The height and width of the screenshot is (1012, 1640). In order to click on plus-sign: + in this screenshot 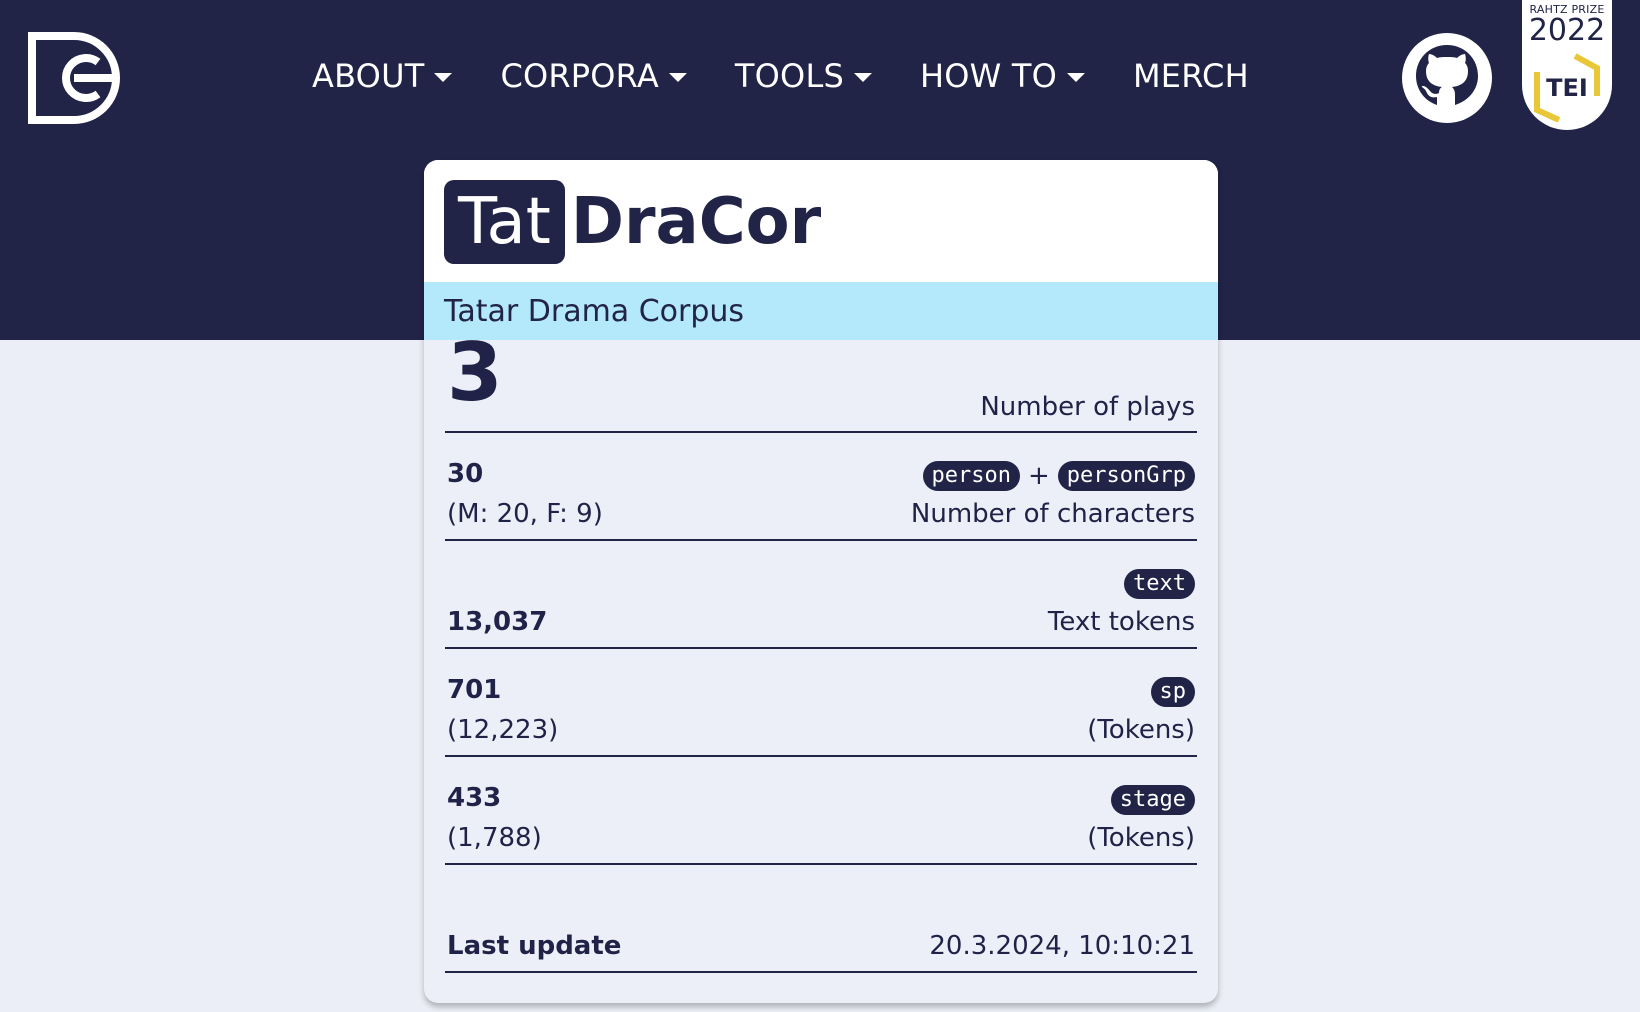, I will do `click(1038, 476)`.